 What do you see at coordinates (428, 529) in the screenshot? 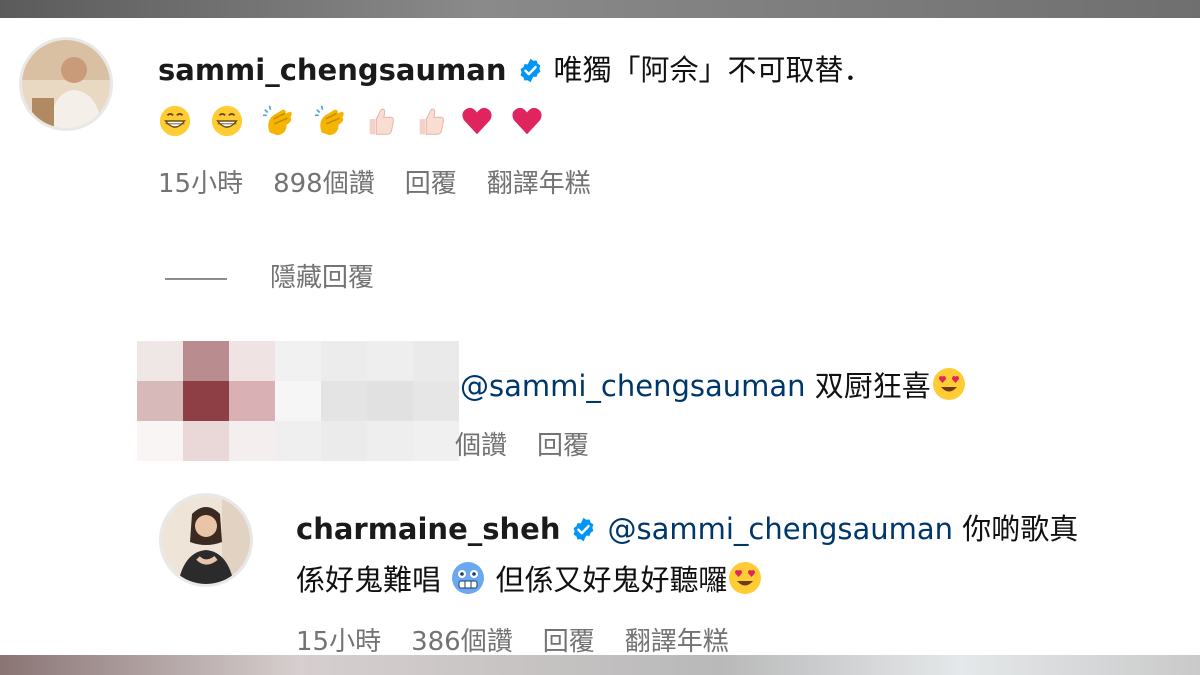
I see `username-charmaine: charmaine_sheh` at bounding box center [428, 529].